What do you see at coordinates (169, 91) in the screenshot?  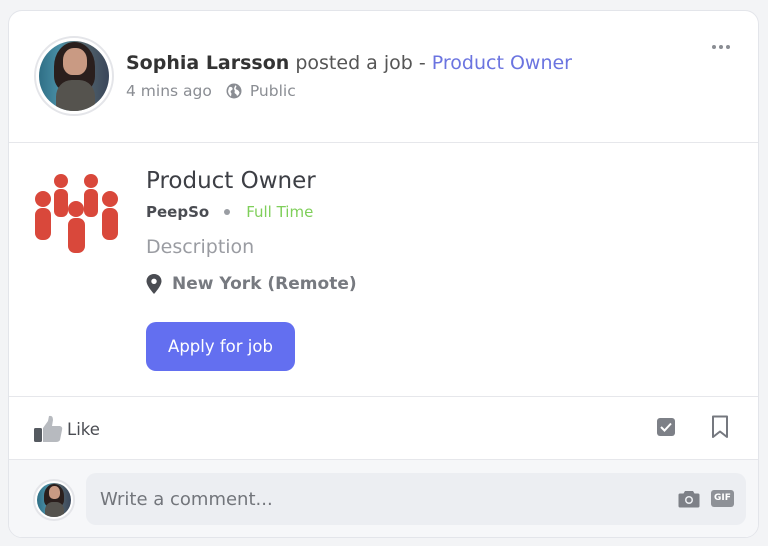 I see `post-timestamp: 4 mins ago` at bounding box center [169, 91].